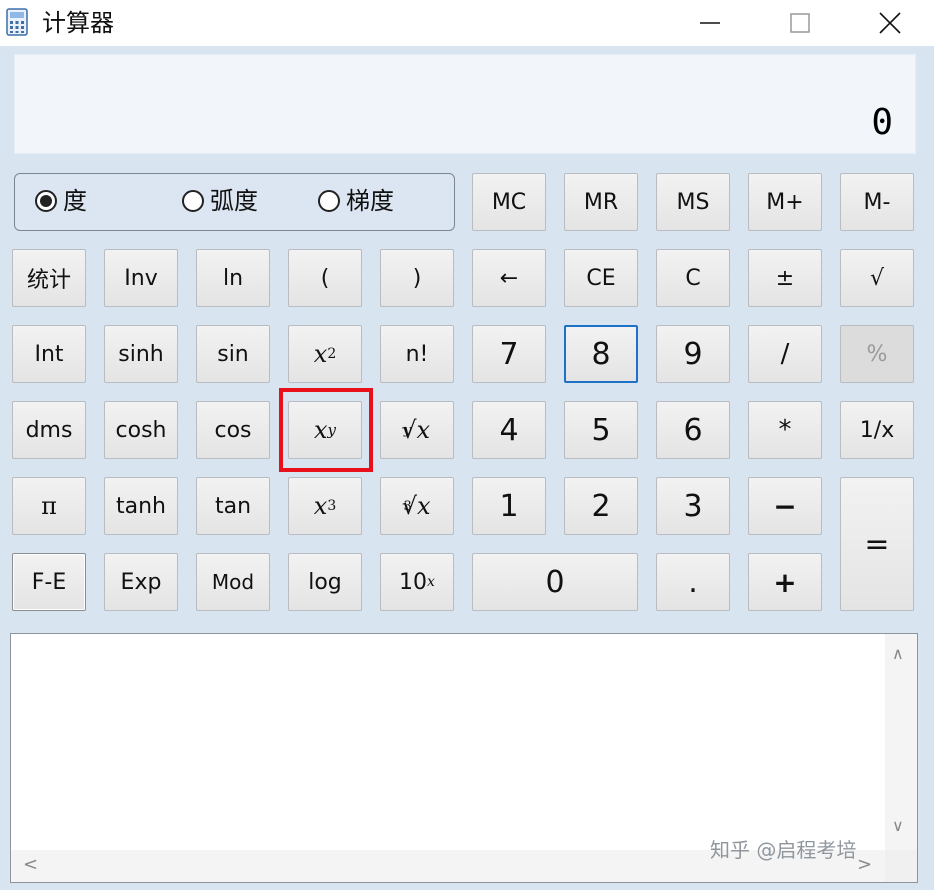 This screenshot has height=890, width=934. I want to click on percent-button: %, so click(877, 354).